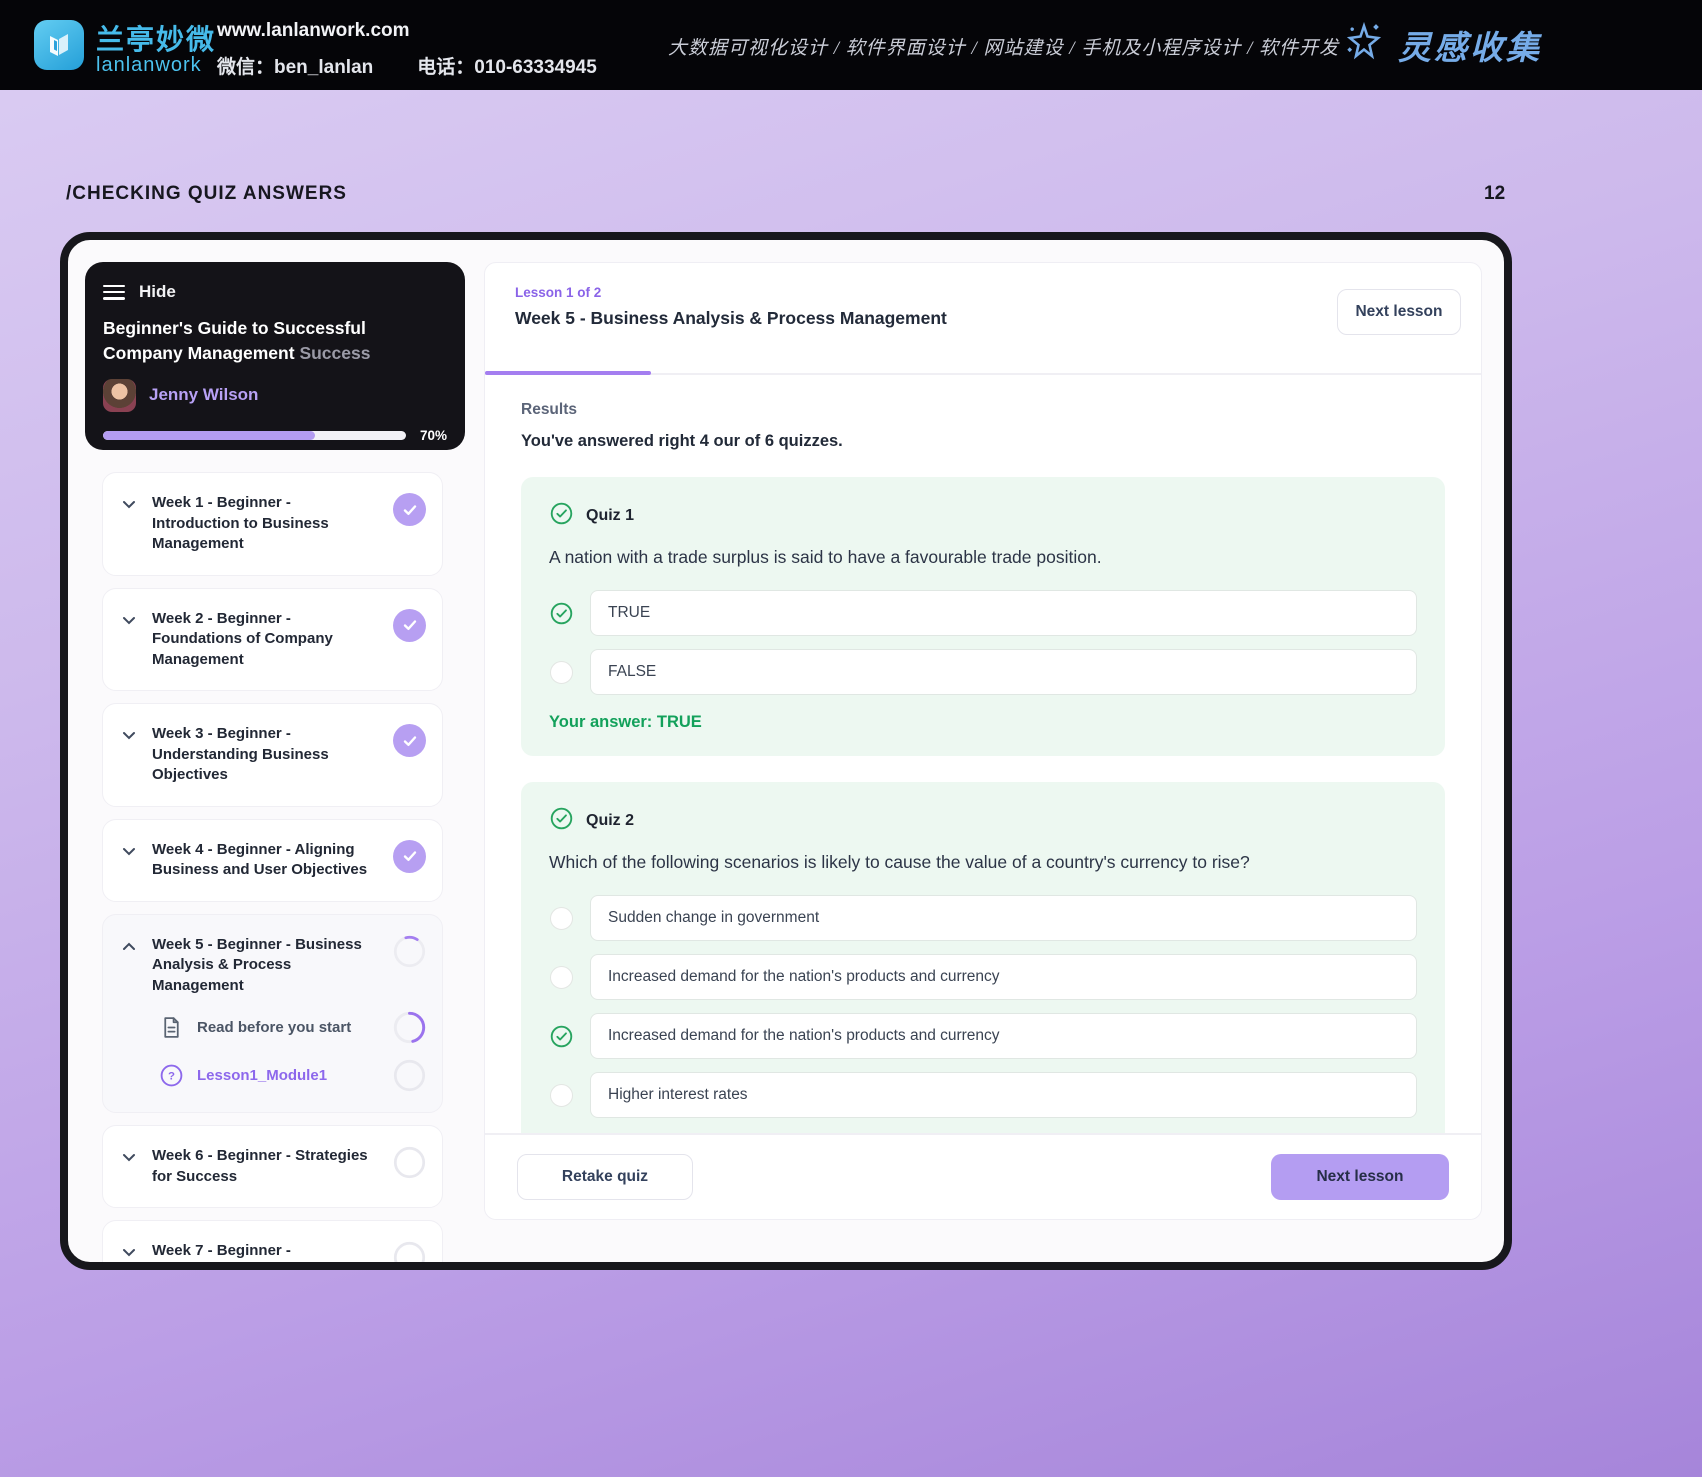 Image resolution: width=1702 pixels, height=1477 pixels. Describe the element at coordinates (983, 1176) in the screenshot. I see `lesson-footer: Retake quiz Next lesson` at that location.